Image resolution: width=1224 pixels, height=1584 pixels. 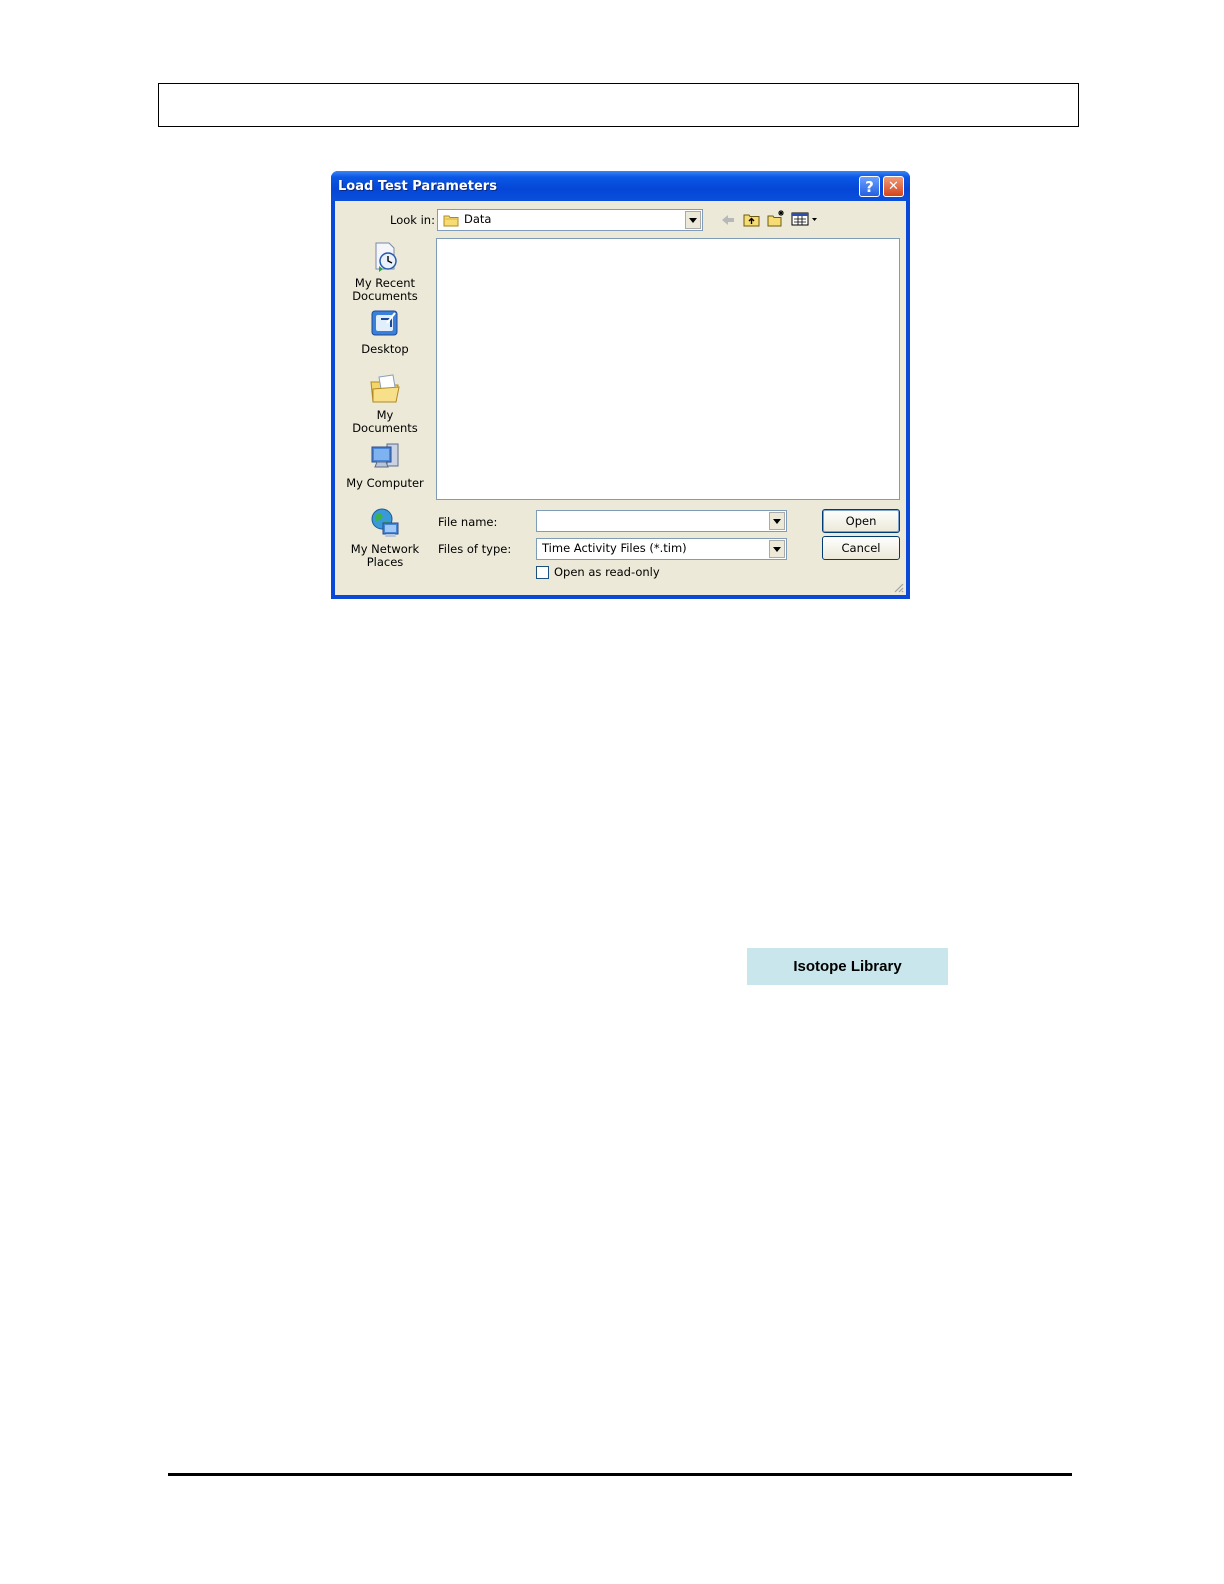 I want to click on back-icon, so click(x=728, y=220).